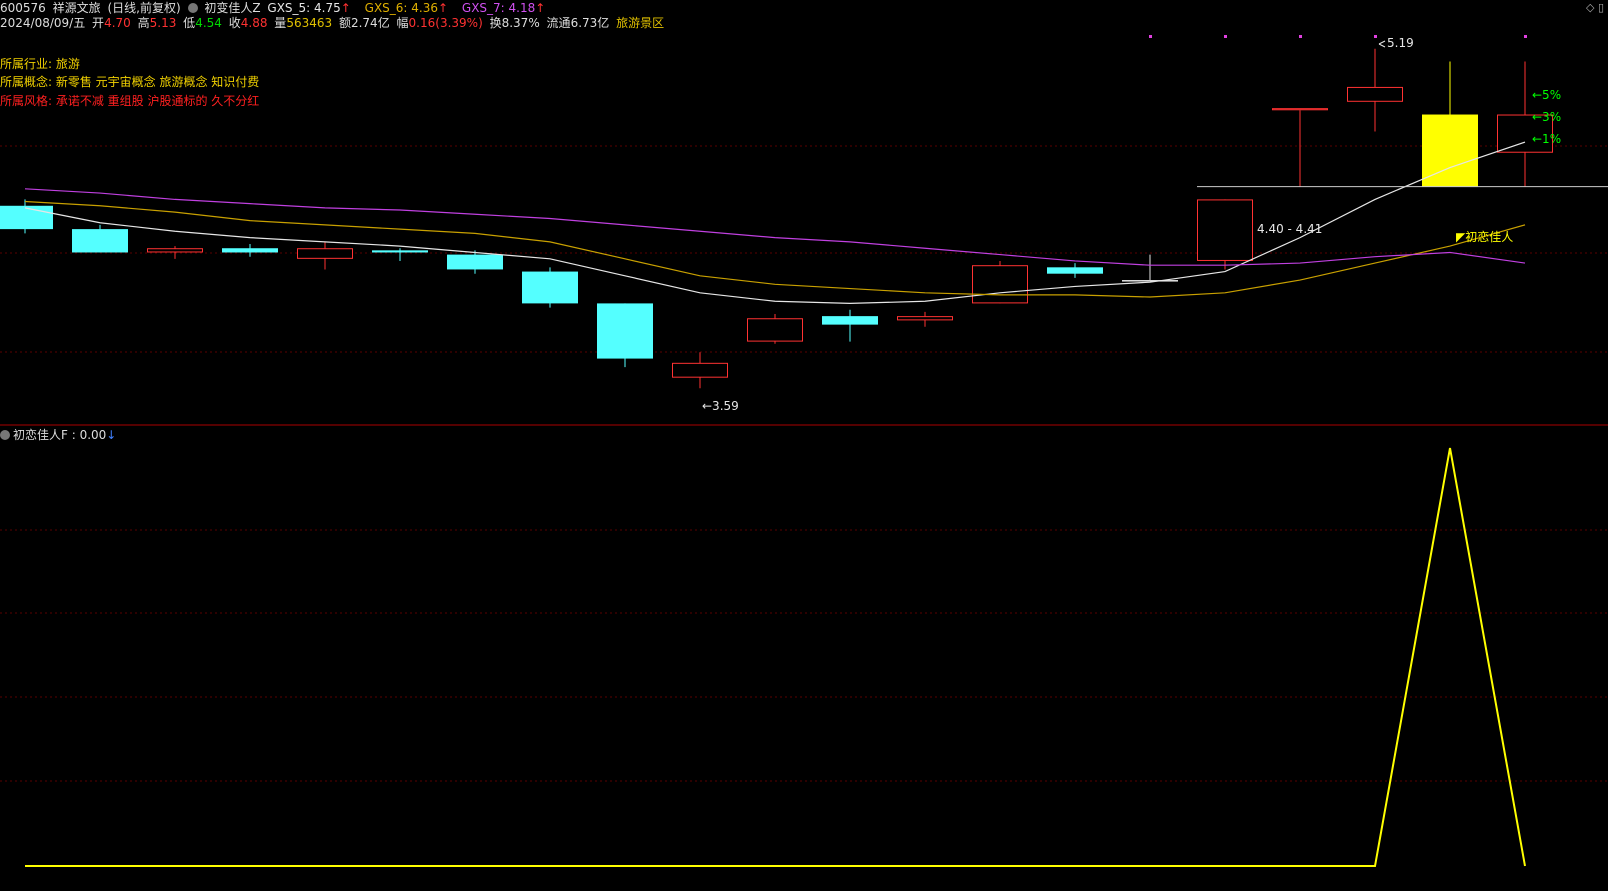 The width and height of the screenshot is (1608, 891). I want to click on gxs7-arrow: ↑, so click(540, 8).